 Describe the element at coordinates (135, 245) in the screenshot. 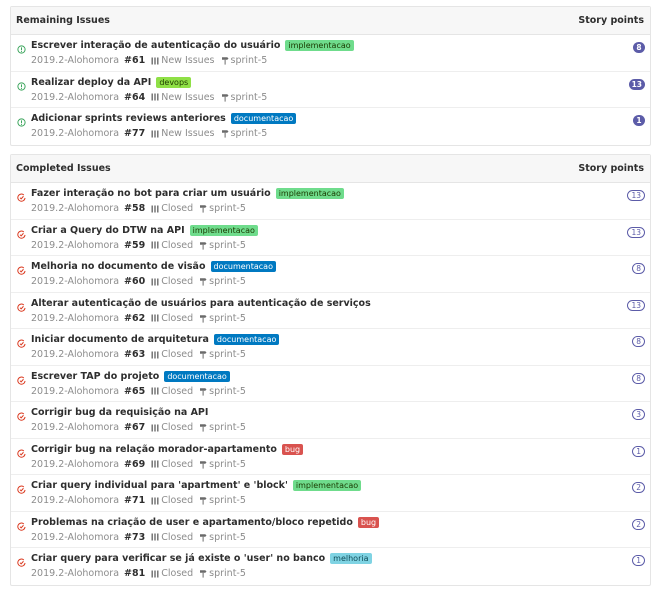

I see `issue-number: #59` at that location.